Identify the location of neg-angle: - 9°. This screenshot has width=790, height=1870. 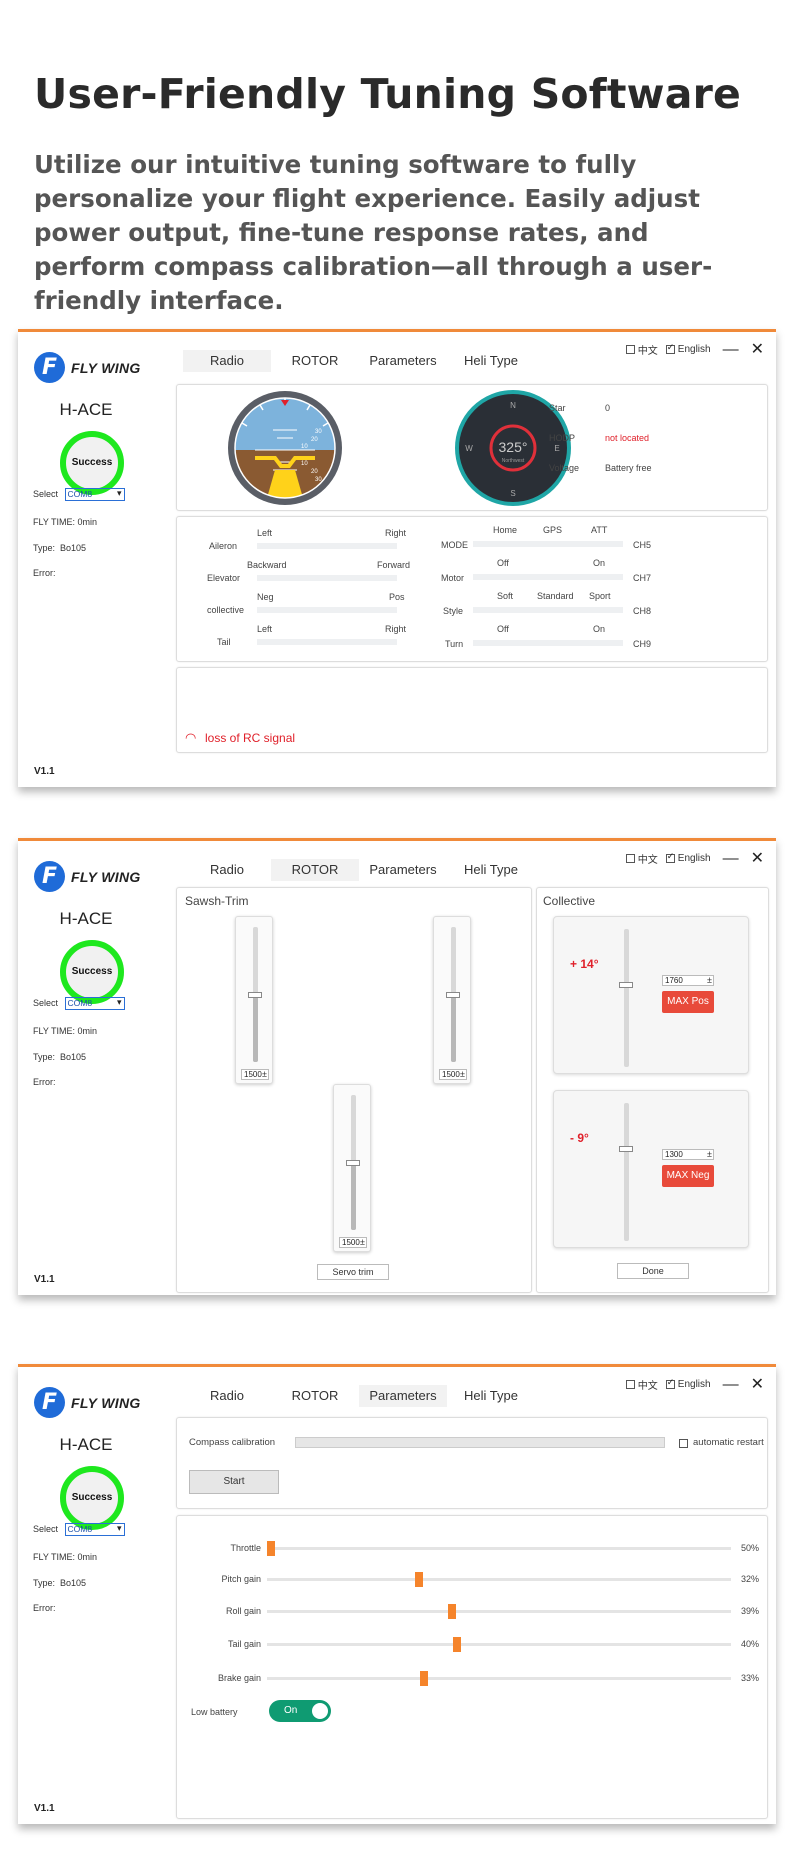
(579, 1138).